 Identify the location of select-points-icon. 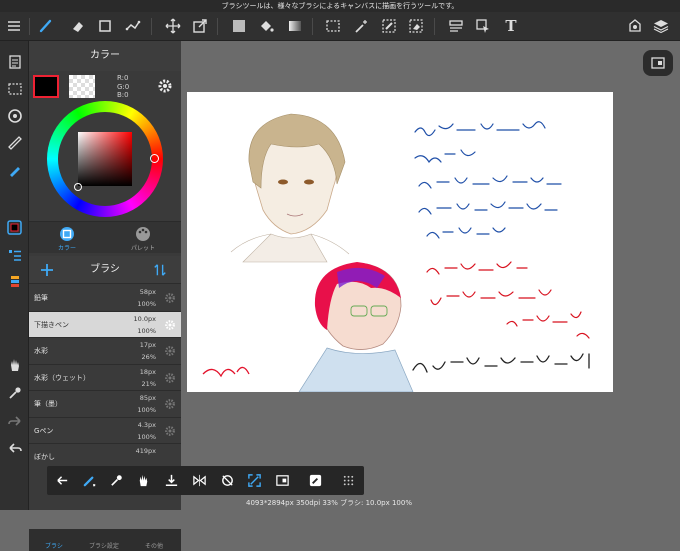
(133, 26).